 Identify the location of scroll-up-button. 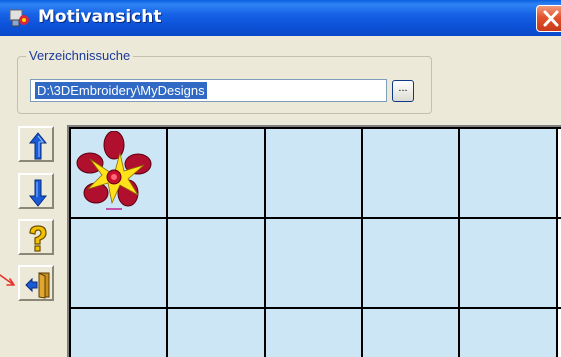
(36, 144).